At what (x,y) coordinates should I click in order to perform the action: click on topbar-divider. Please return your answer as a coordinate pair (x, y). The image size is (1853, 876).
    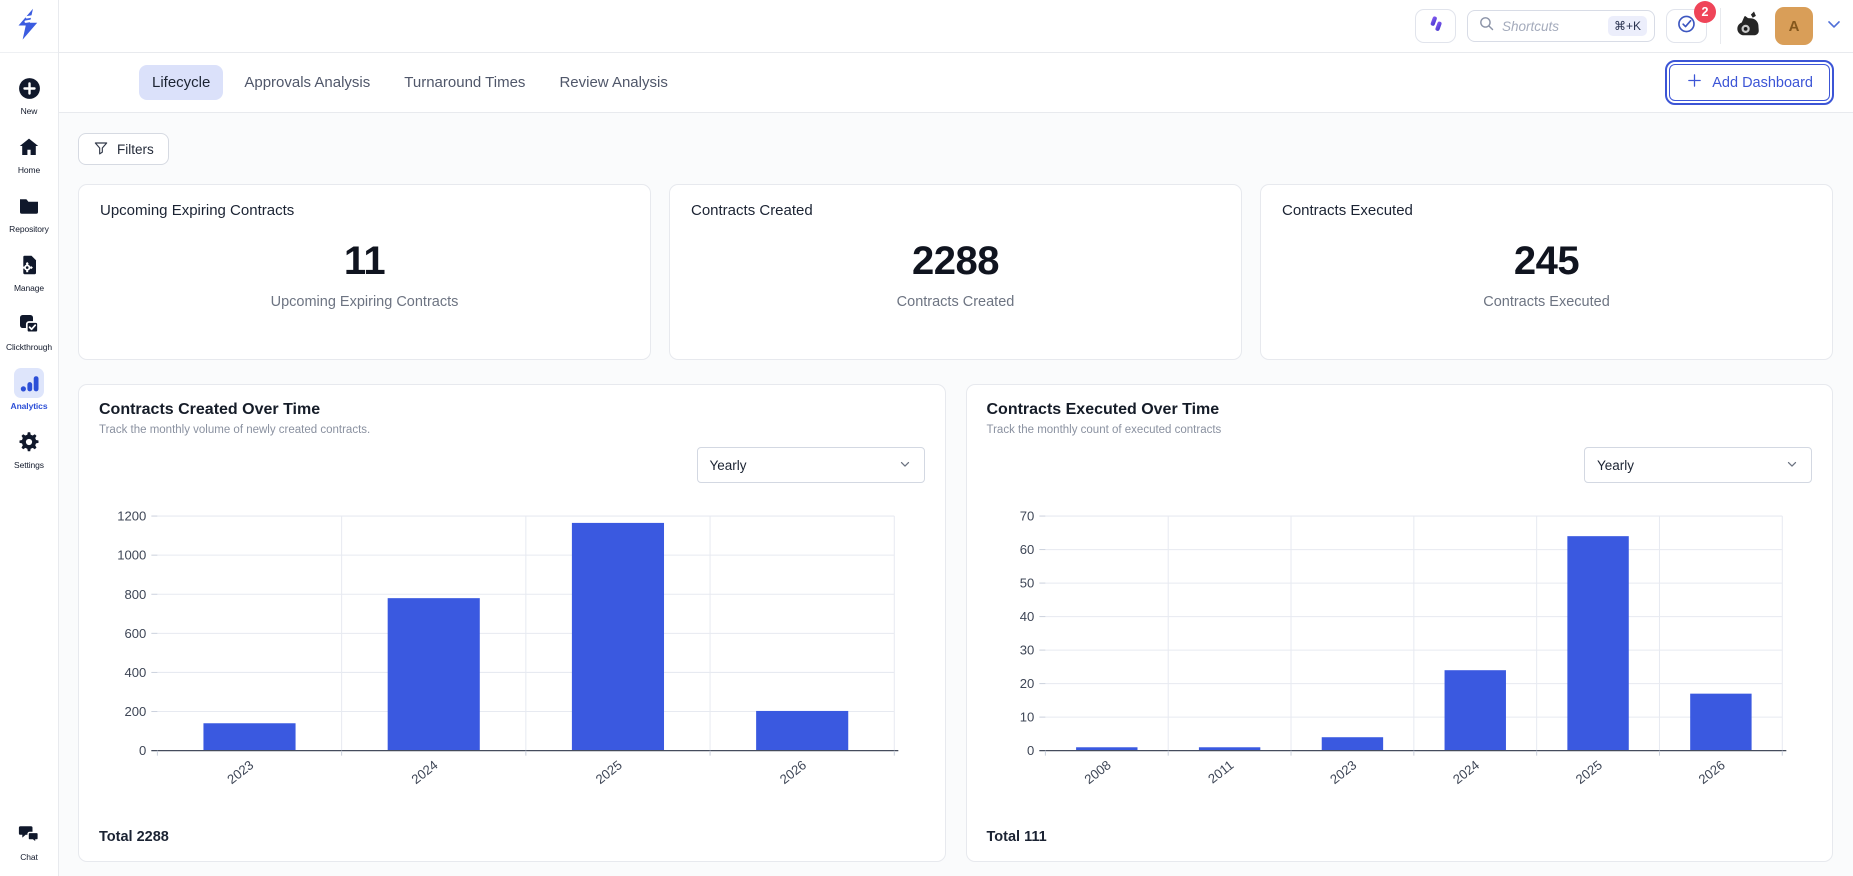
    Looking at the image, I should click on (1720, 26).